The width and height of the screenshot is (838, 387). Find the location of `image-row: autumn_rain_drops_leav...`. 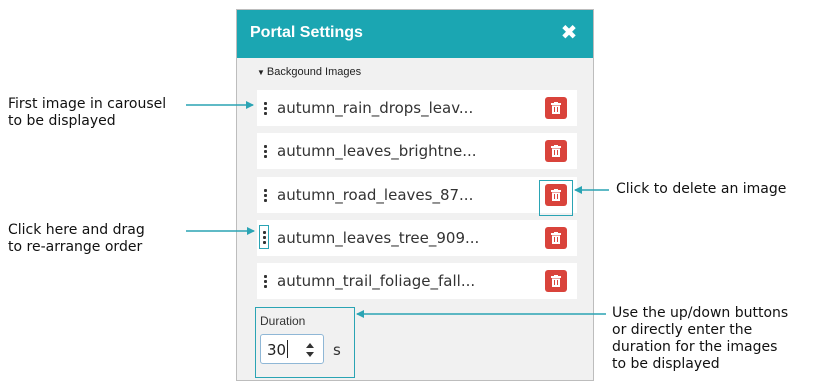

image-row: autumn_rain_drops_leav... is located at coordinates (417, 108).